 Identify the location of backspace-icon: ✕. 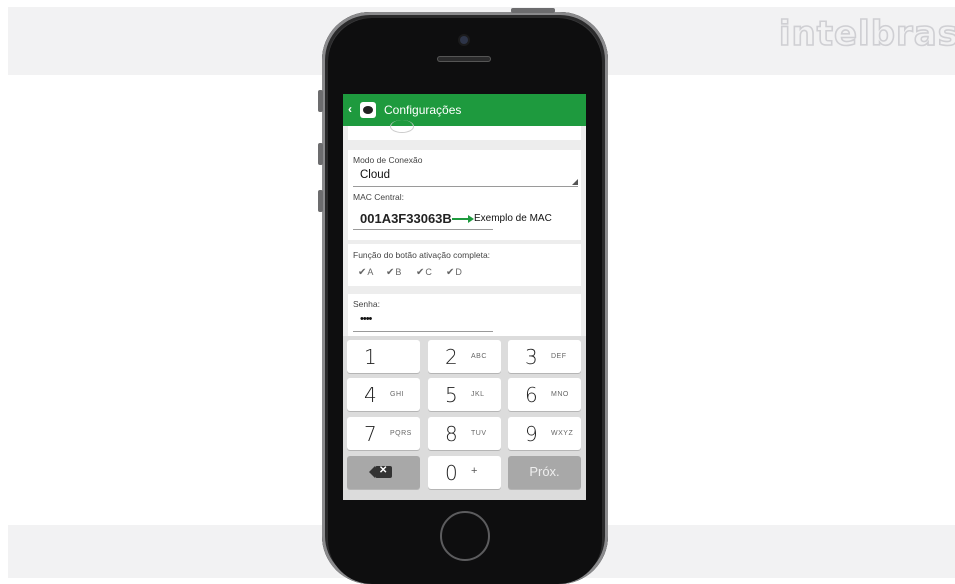
(380, 471).